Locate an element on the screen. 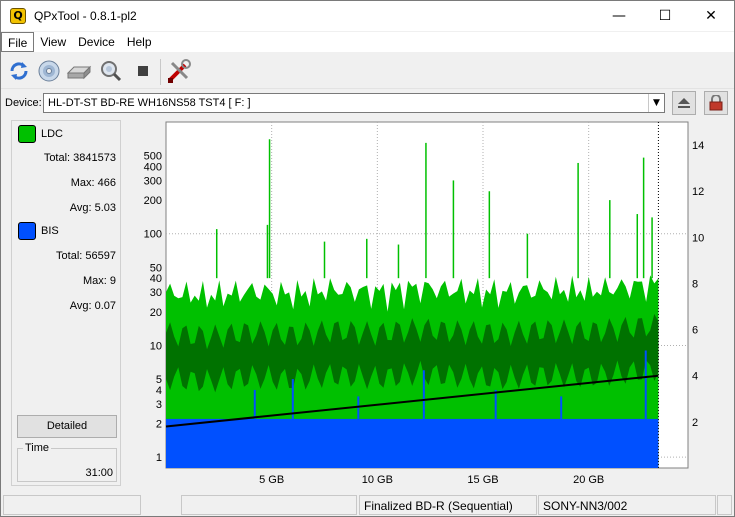  bis-color-swatch is located at coordinates (27, 231).